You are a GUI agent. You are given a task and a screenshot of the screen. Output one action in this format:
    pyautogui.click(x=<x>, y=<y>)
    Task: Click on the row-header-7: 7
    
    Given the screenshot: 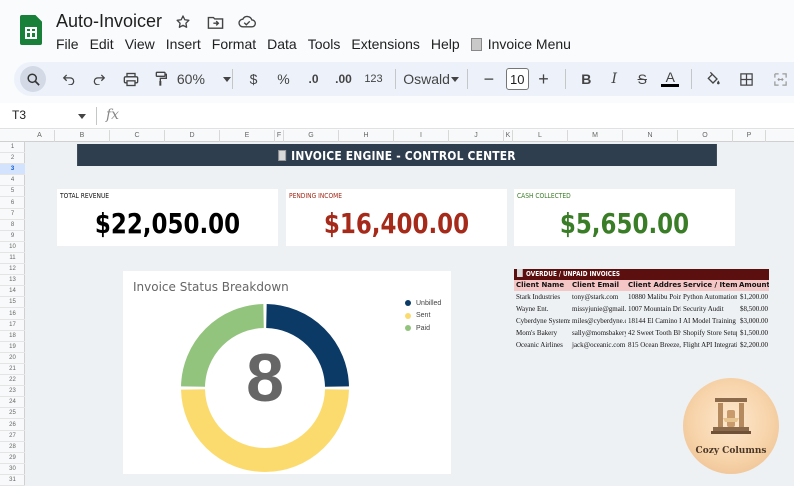 What is the action you would take?
    pyautogui.click(x=12, y=214)
    